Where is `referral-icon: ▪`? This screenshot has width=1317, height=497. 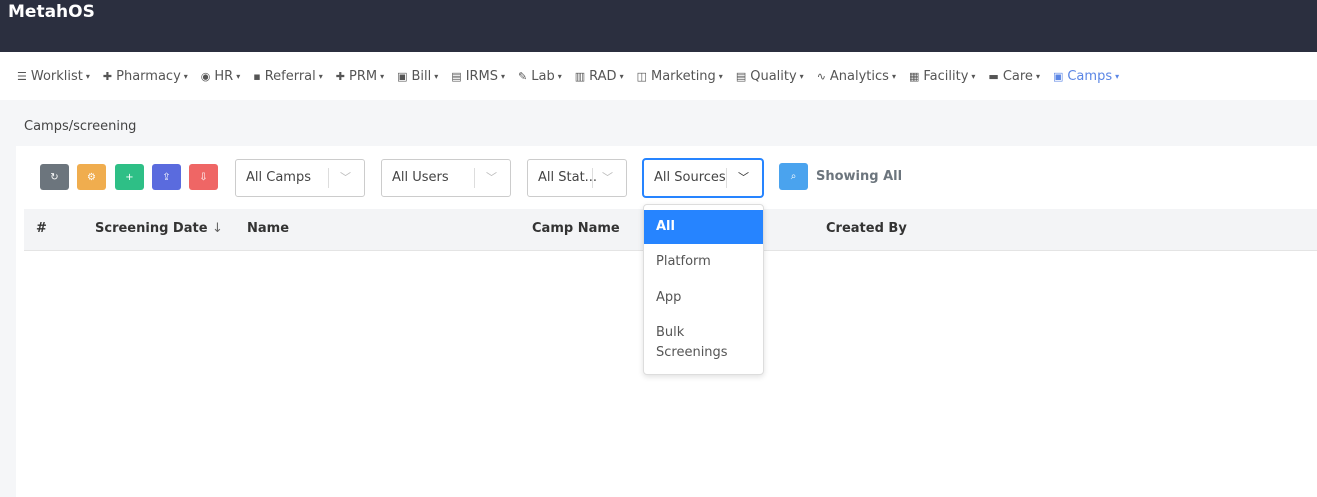
referral-icon: ▪ is located at coordinates (257, 76).